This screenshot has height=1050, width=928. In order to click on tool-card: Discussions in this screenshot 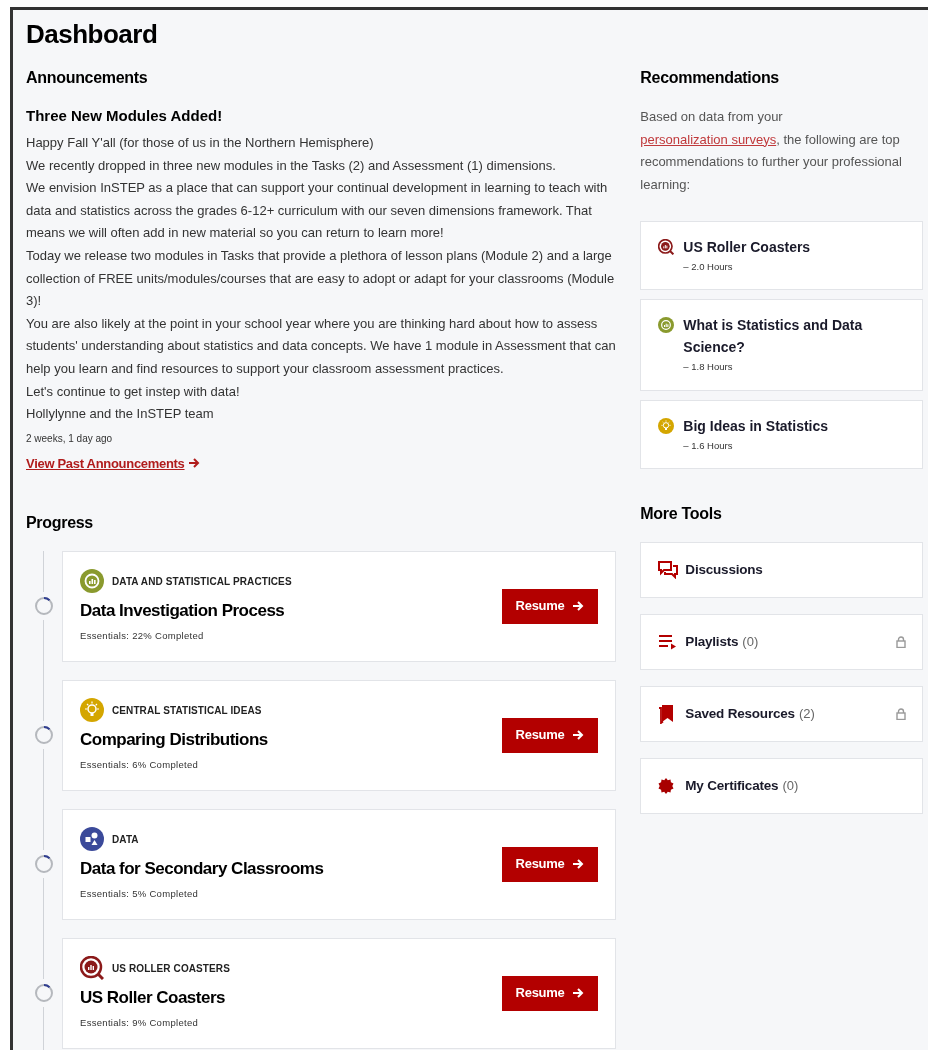, I will do `click(781, 569)`.